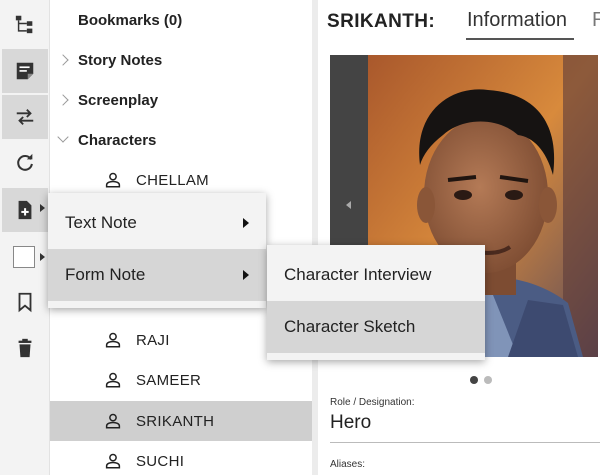 Image resolution: width=600 pixels, height=475 pixels. Describe the element at coordinates (63, 137) in the screenshot. I see `chevron-down-icon` at that location.